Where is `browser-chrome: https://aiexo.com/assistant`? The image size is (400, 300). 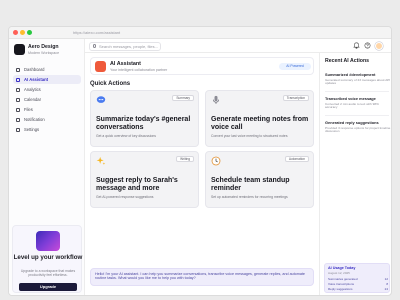 browser-chrome: https://aiexo.com/assistant is located at coordinates (200, 33).